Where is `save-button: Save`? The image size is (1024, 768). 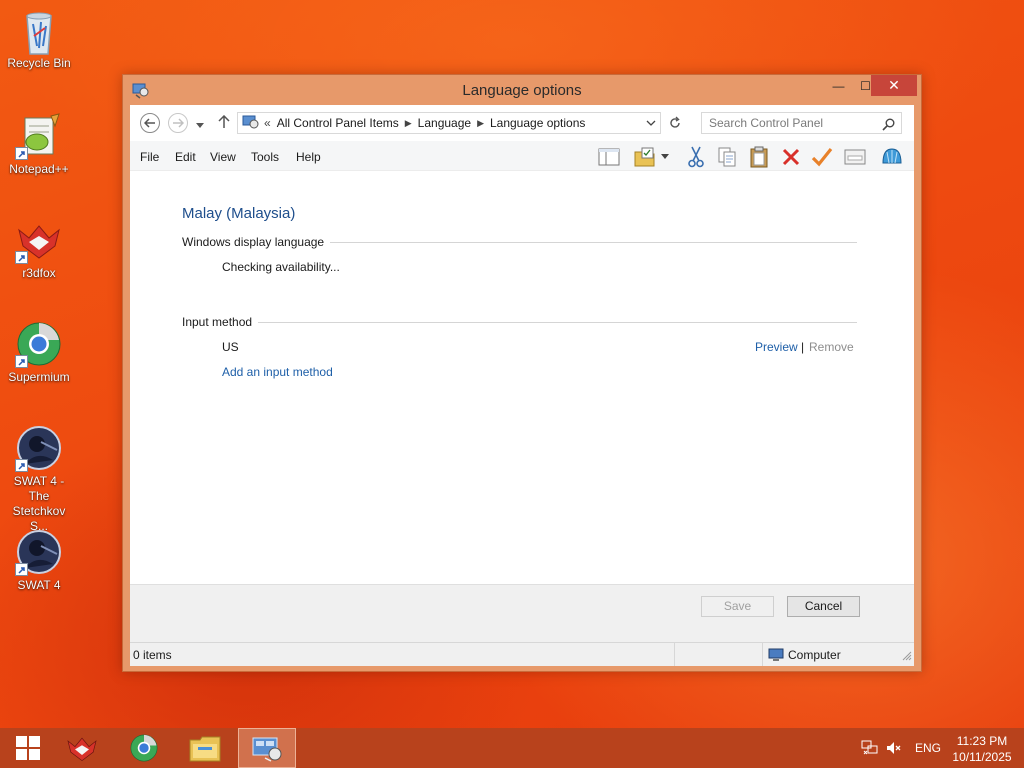 save-button: Save is located at coordinates (737, 606).